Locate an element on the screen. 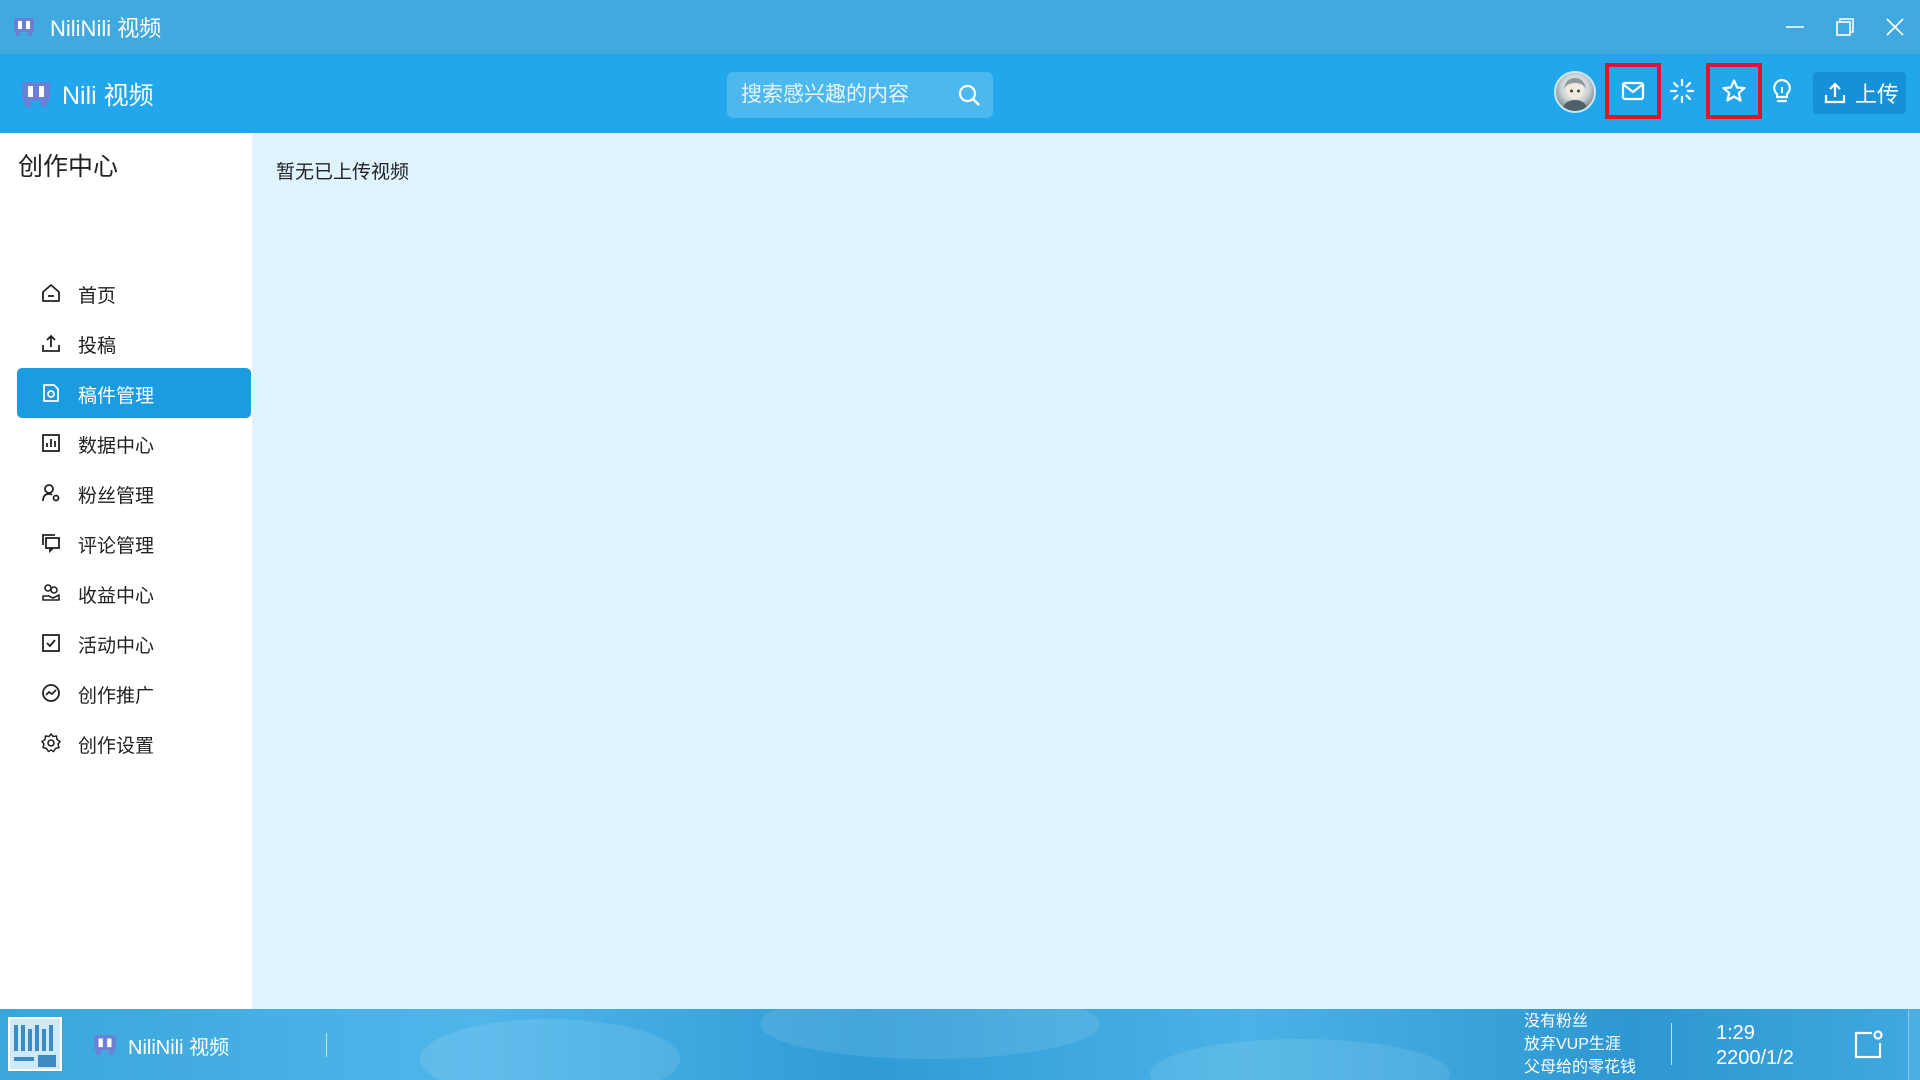 Image resolution: width=1920 pixels, height=1080 pixels. brand: Nili 视频 is located at coordinates (87, 93).